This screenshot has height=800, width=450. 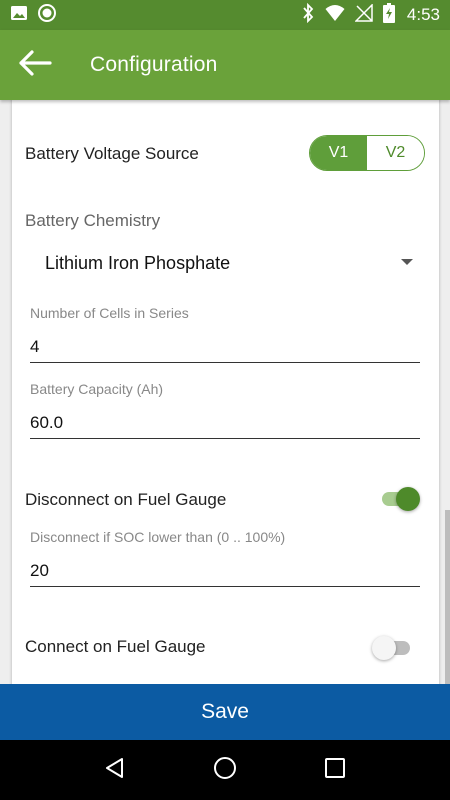 I want to click on save-label: Save, so click(x=225, y=711).